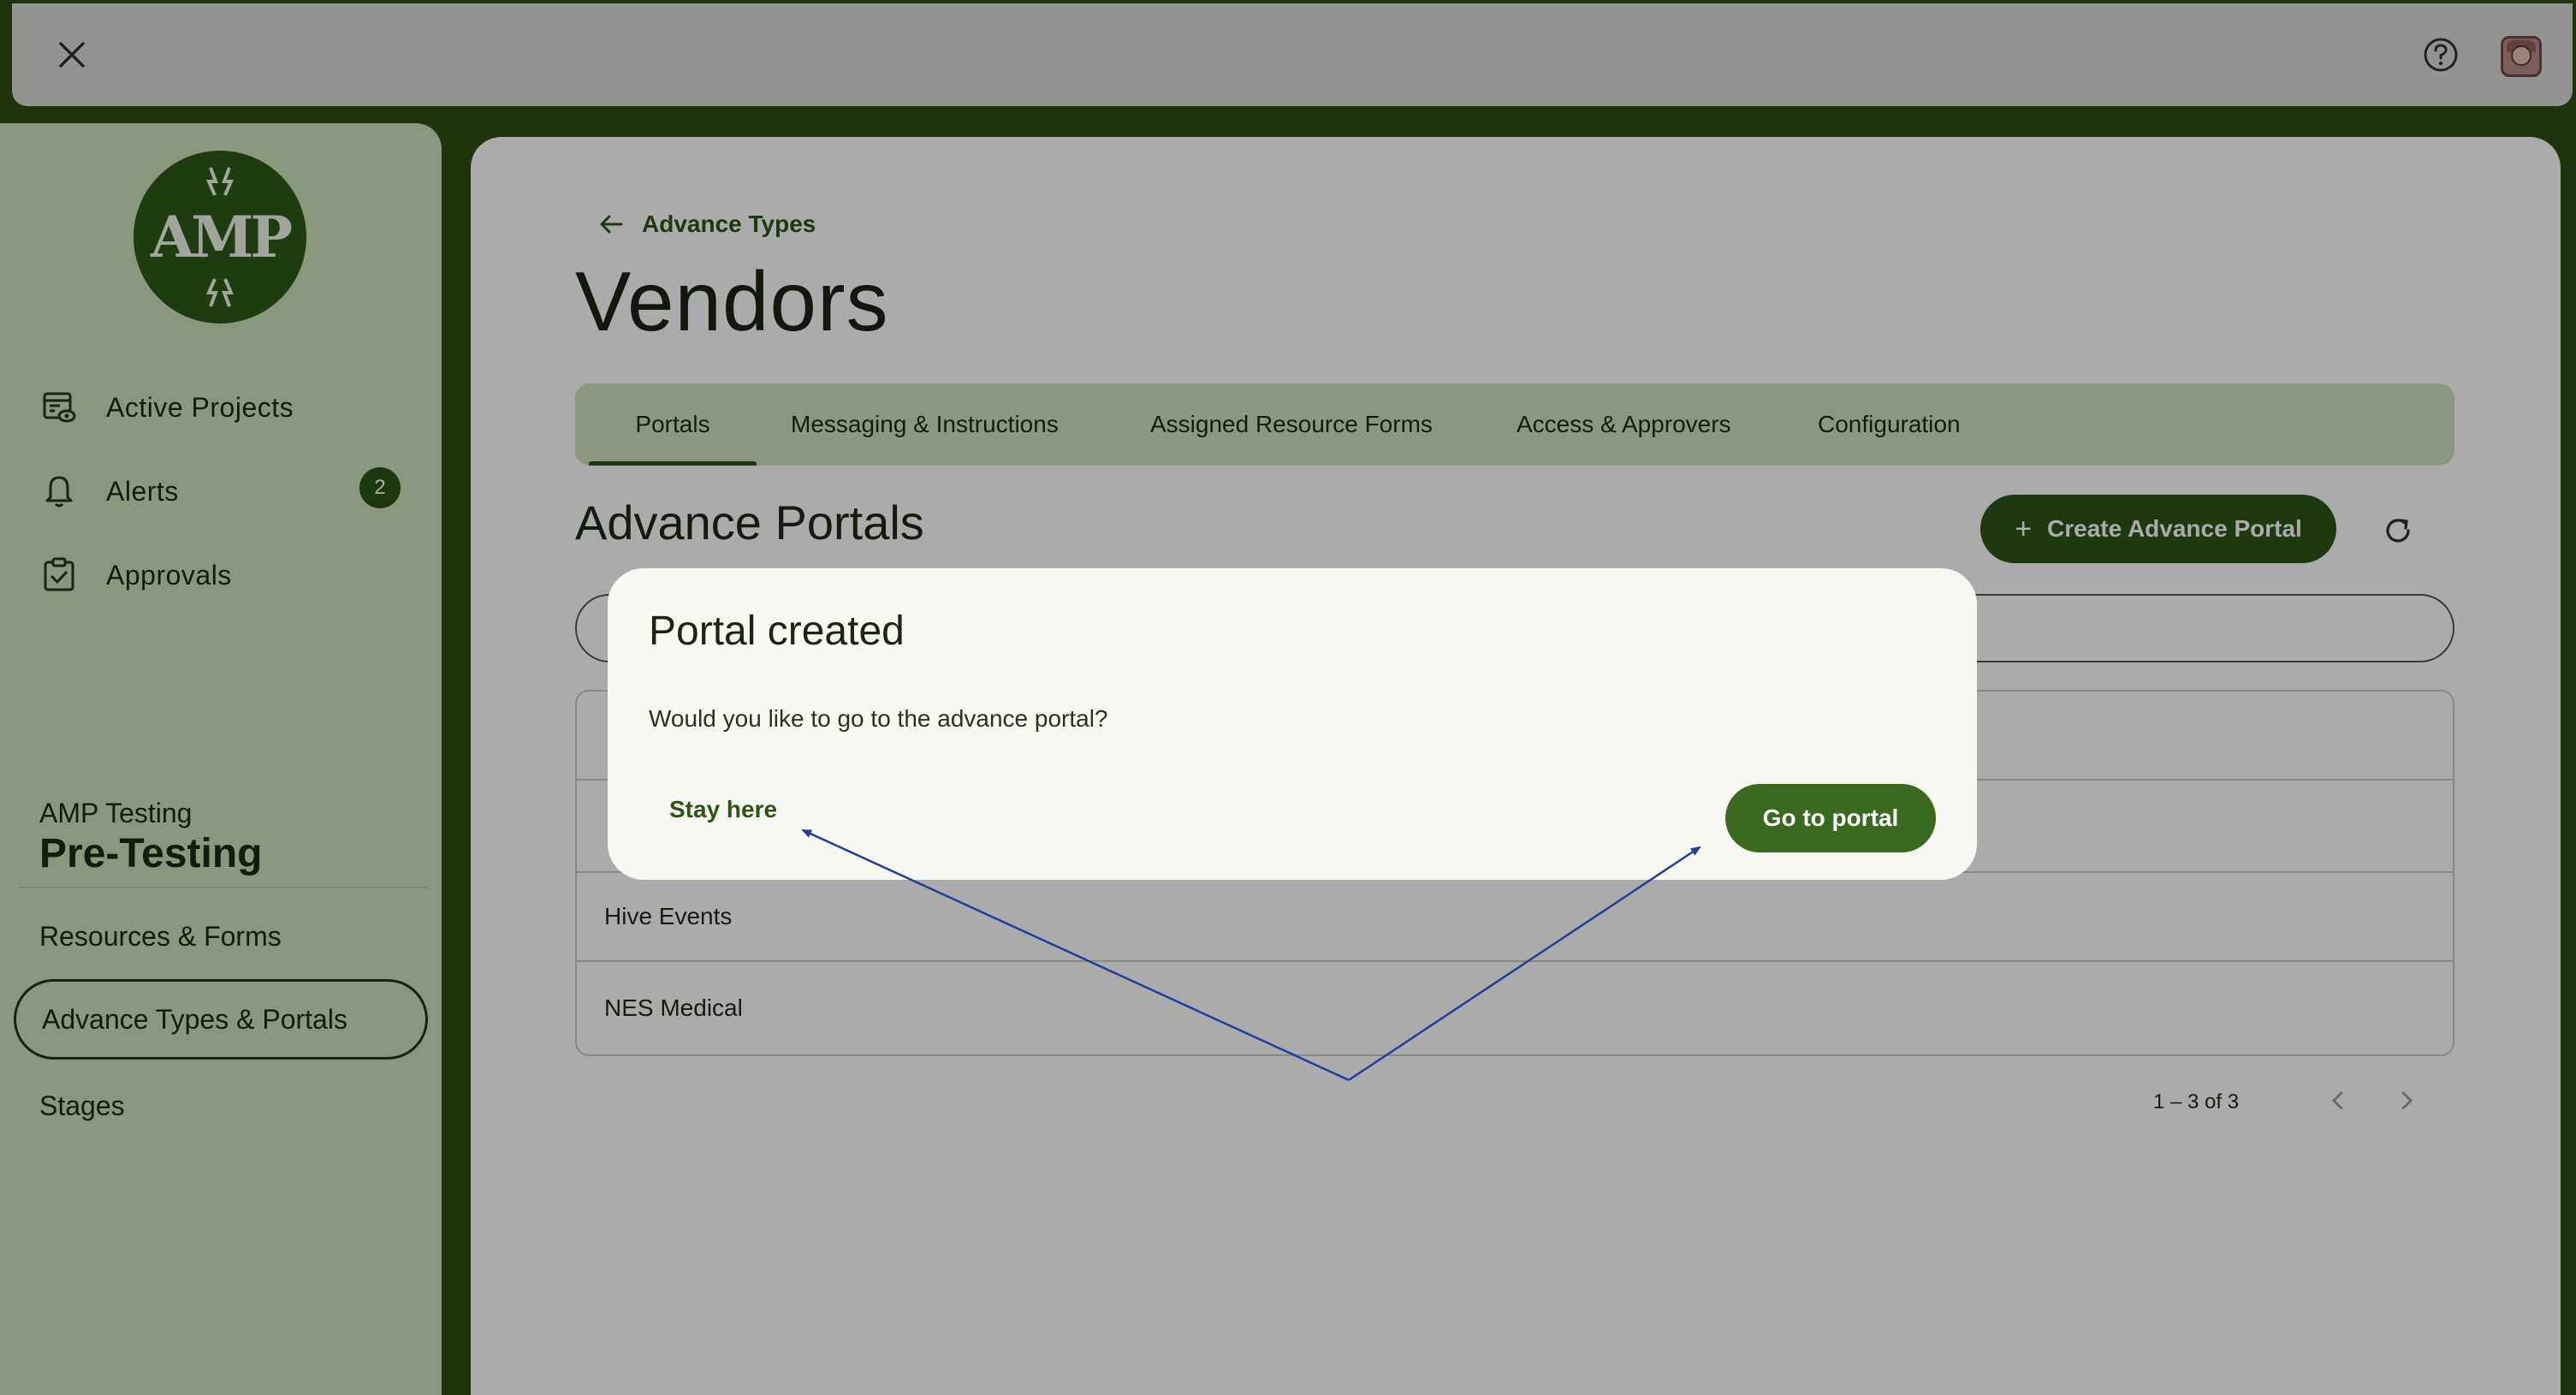 Image resolution: width=2576 pixels, height=1395 pixels. What do you see at coordinates (1251, 955) in the screenshot?
I see `annotation-arrows` at bounding box center [1251, 955].